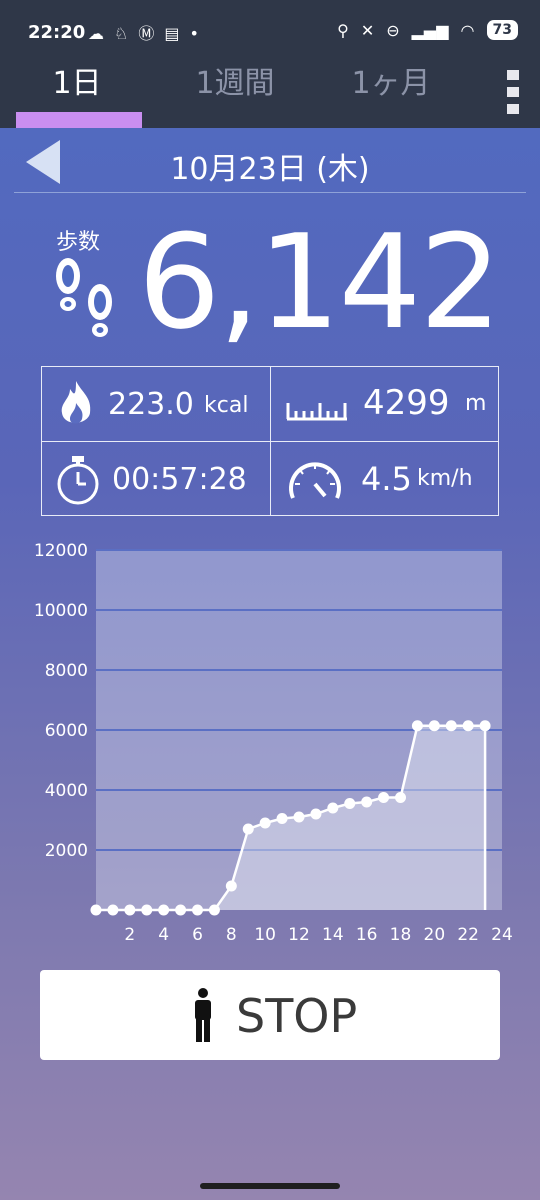 The width and height of the screenshot is (540, 1200). I want to click on speed-unit: km/h, so click(445, 478).